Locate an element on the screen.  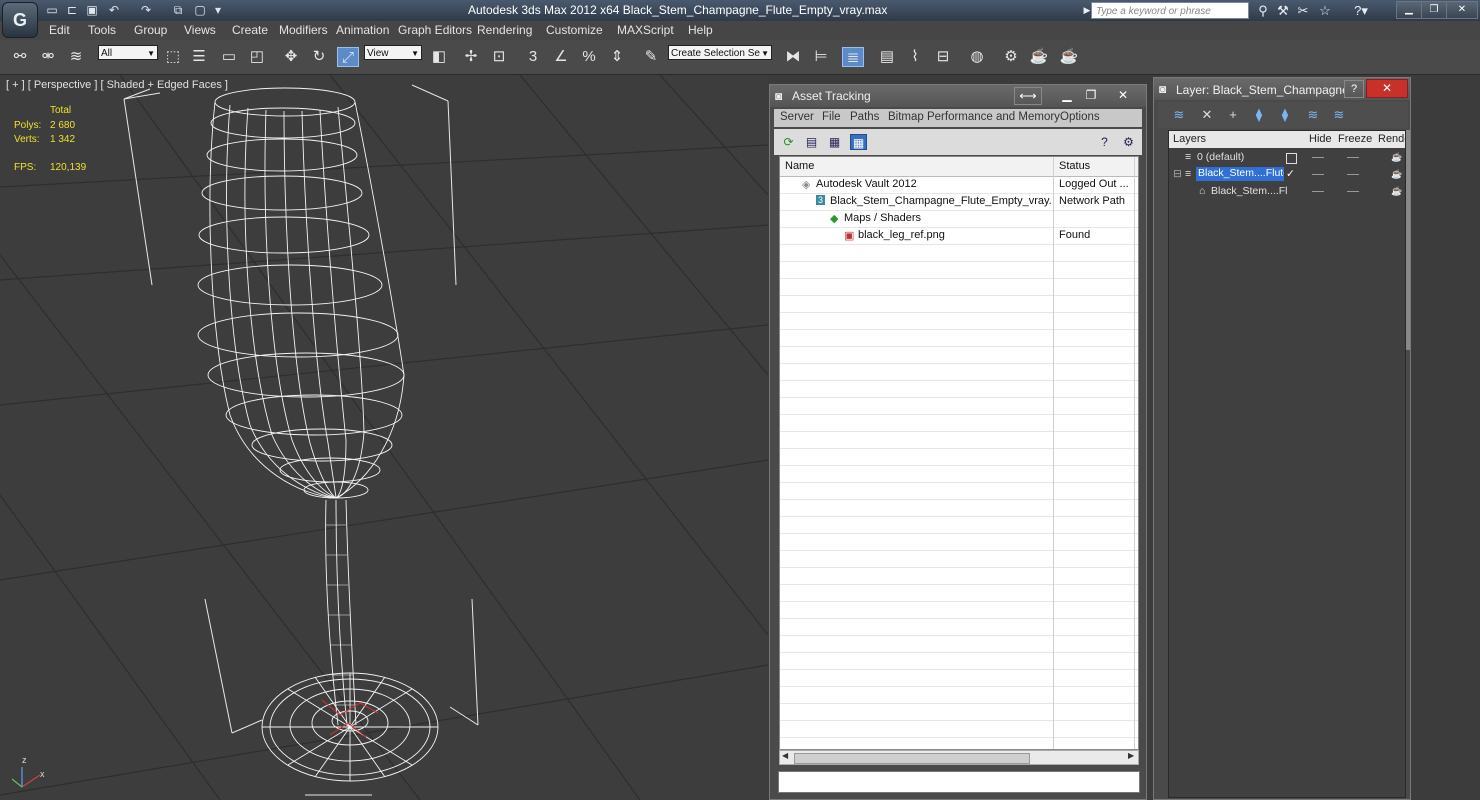
column-status-header: Status is located at coordinates (1074, 166).